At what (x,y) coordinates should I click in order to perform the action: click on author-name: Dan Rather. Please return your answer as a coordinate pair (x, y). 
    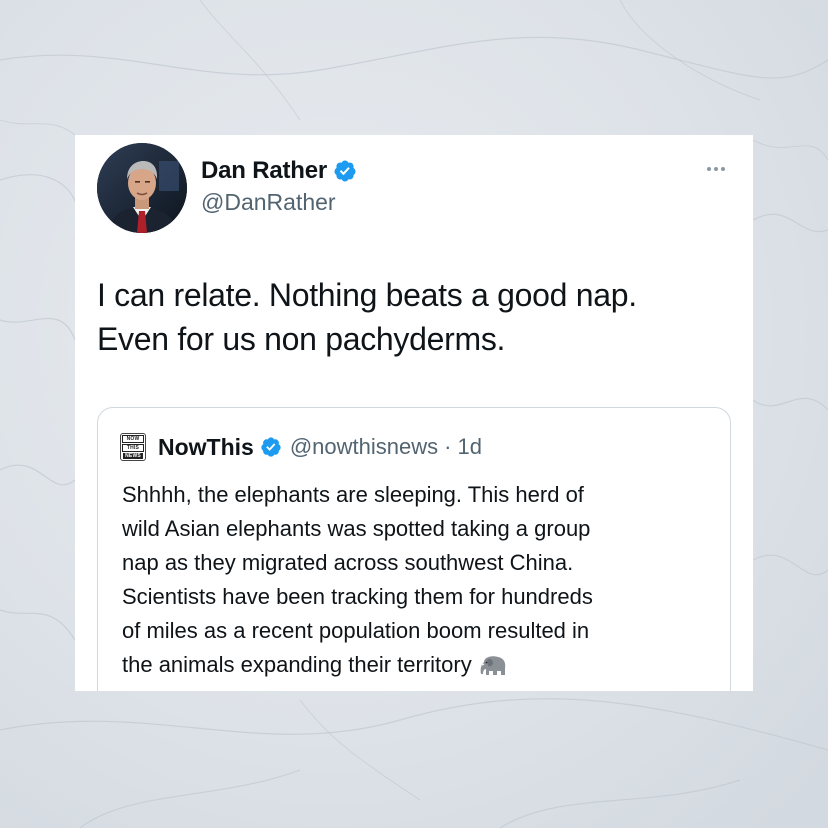
    Looking at the image, I should click on (264, 171).